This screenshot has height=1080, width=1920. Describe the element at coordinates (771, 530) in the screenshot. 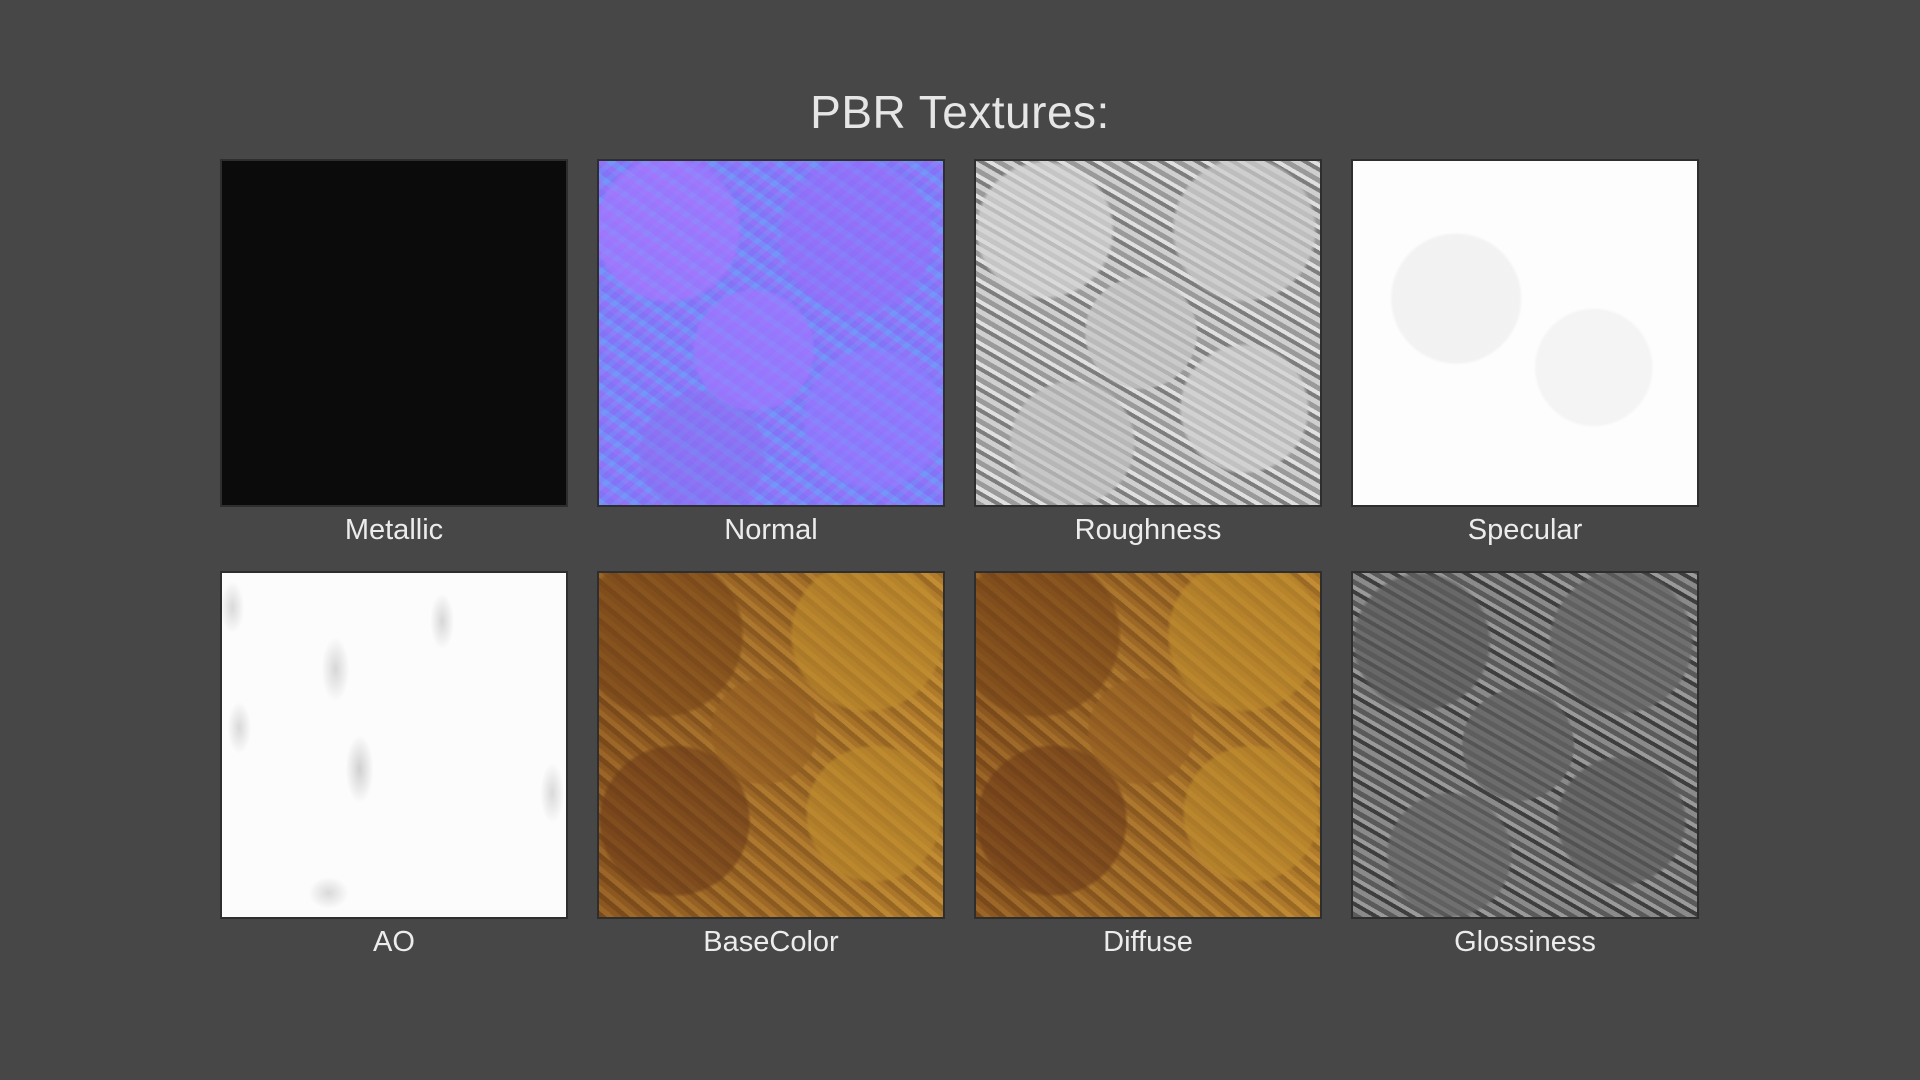

I see `texture-label: Normal` at that location.